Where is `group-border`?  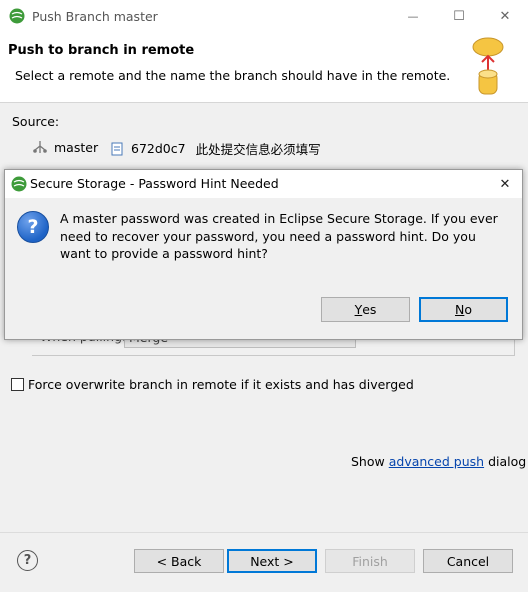
group-border is located at coordinates (514, 347).